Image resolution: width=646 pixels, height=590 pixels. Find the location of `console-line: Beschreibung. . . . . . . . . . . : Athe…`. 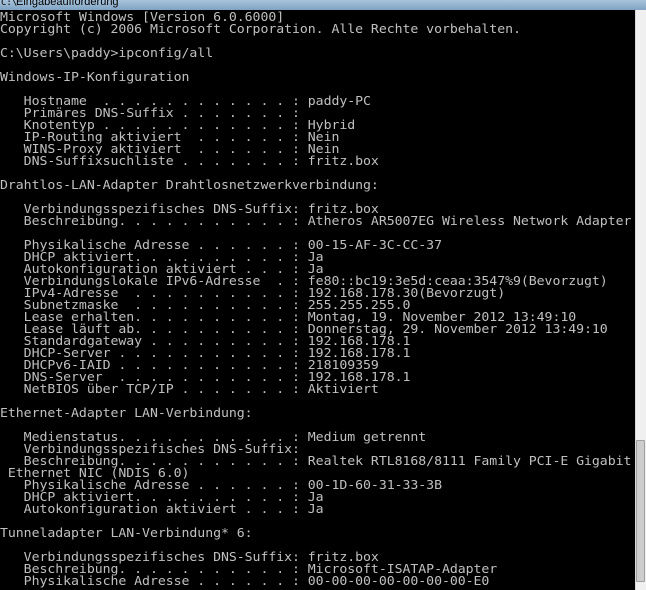

console-line: Beschreibung. . . . . . . . . . . : Athe… is located at coordinates (316, 221).